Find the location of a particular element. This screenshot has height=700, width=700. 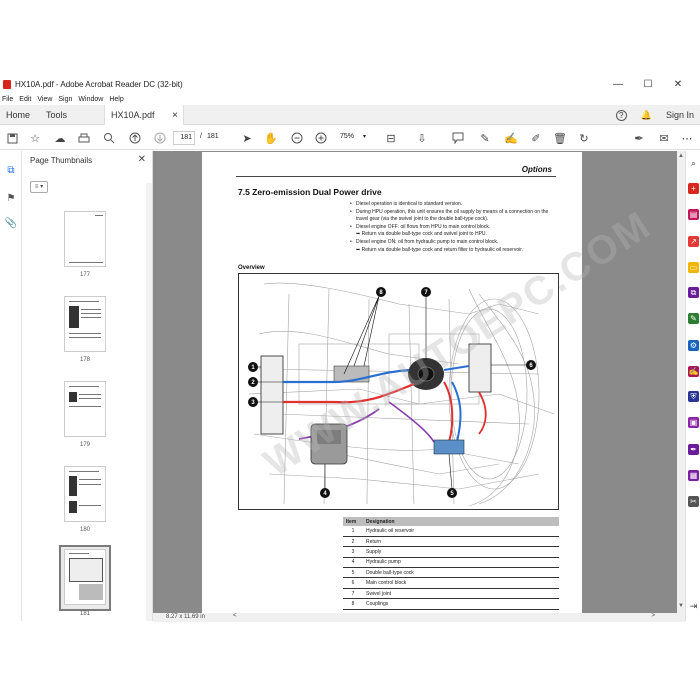

page-size-label: 8.27 x 11.69 in is located at coordinates (185, 617).